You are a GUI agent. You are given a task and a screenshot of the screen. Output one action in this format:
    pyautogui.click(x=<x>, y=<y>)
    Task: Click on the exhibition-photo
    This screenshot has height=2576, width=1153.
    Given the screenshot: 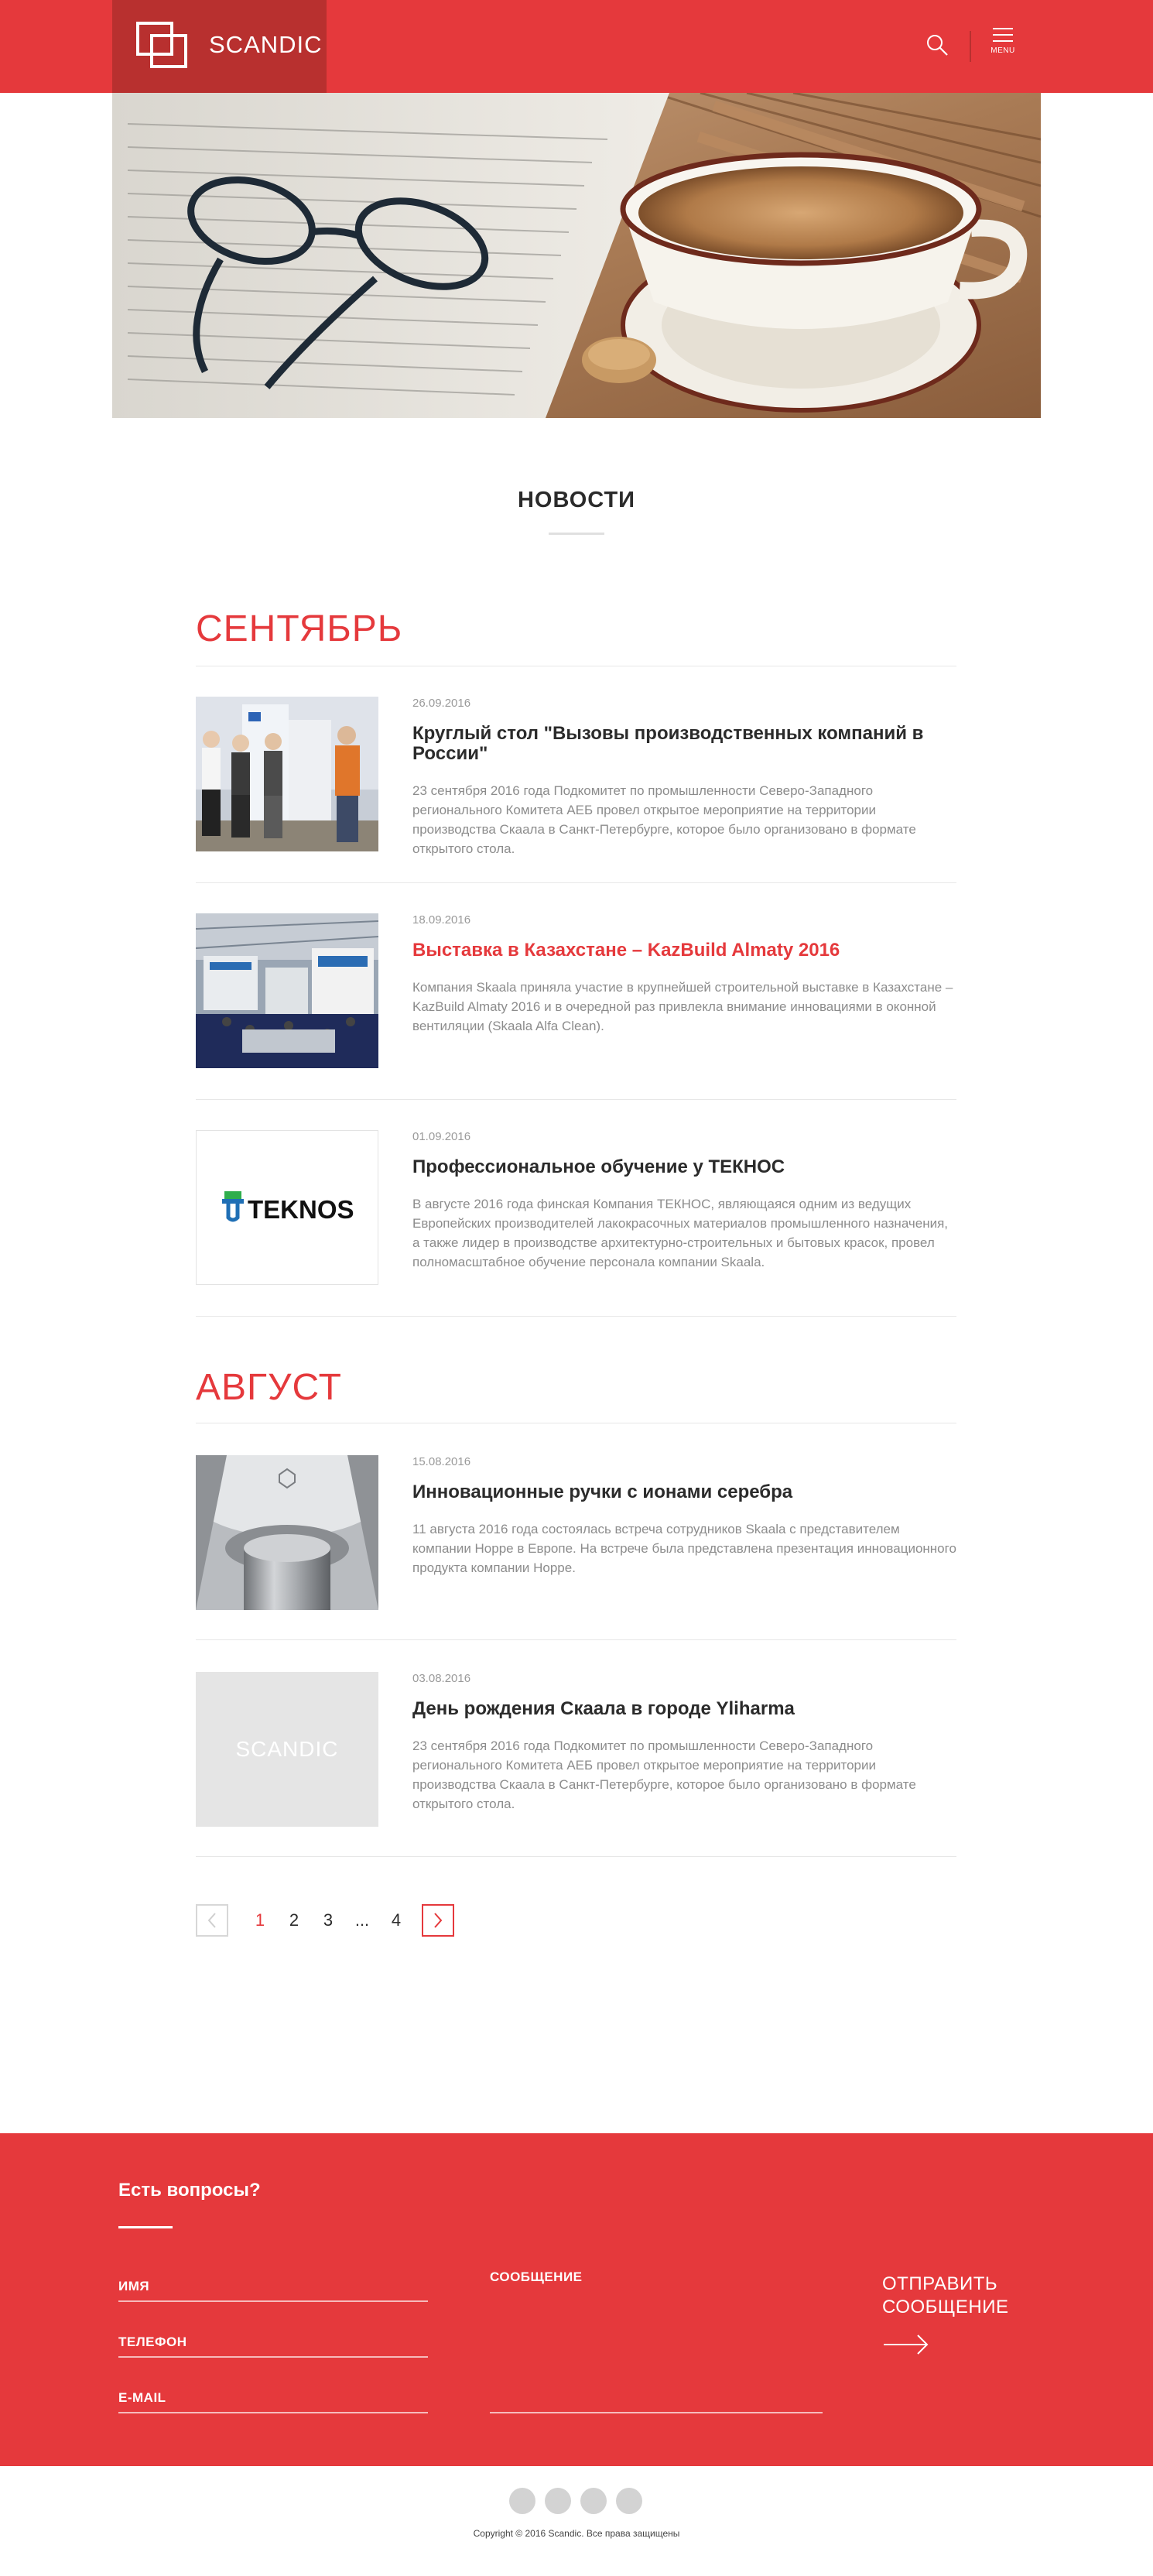 What is the action you would take?
    pyautogui.click(x=287, y=990)
    